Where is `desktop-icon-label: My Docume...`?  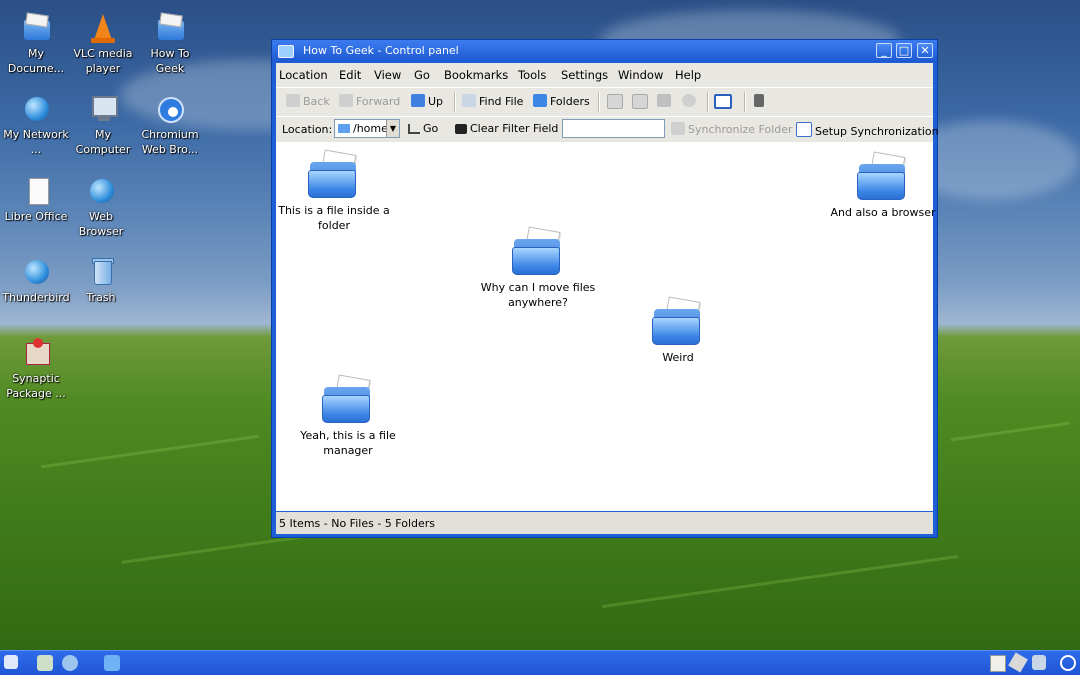
desktop-icon-label: My Docume... is located at coordinates (36, 61).